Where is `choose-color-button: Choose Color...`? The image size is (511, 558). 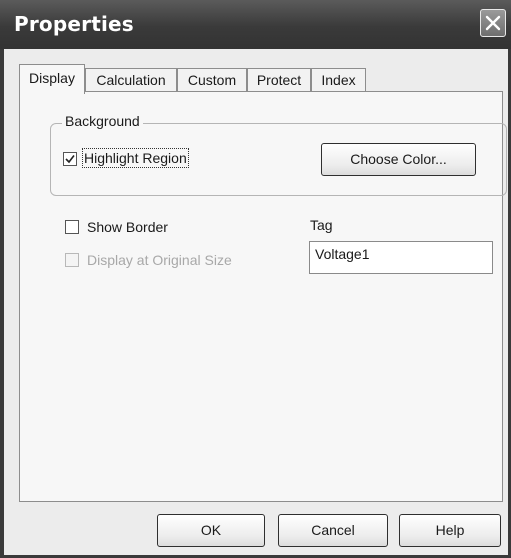
choose-color-button: Choose Color... is located at coordinates (398, 159).